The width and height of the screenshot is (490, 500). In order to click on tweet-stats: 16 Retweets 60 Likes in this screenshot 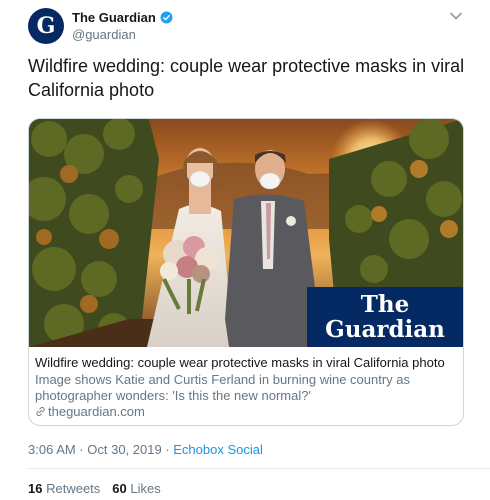, I will do `click(94, 488)`.